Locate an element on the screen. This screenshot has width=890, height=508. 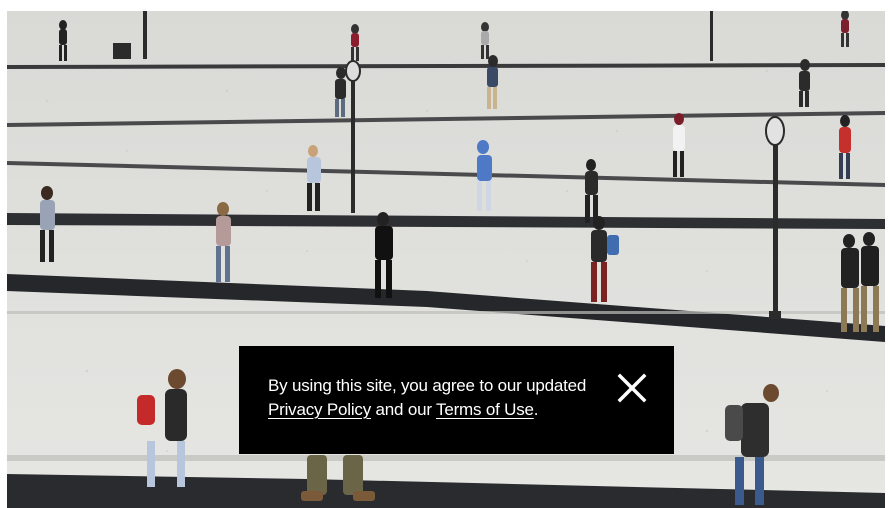
close-icon is located at coordinates (632, 388).